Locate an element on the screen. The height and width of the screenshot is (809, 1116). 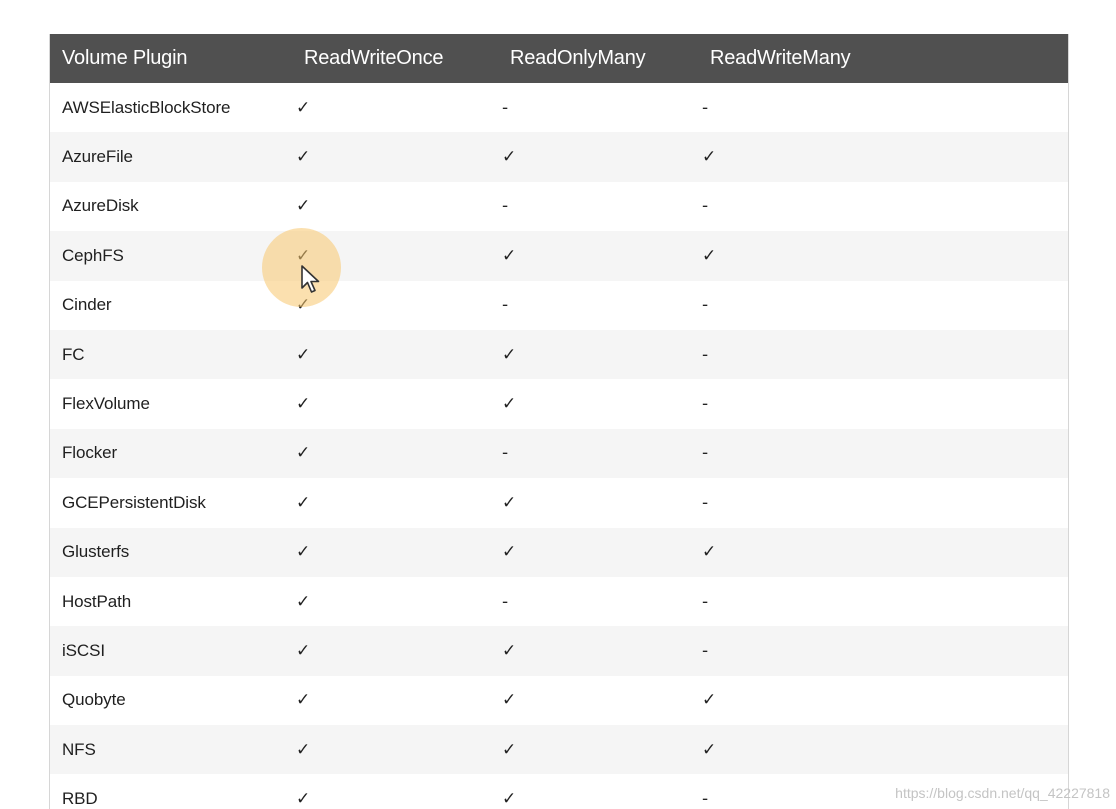
volume-plugin-name: Quobyte is located at coordinates (94, 700).